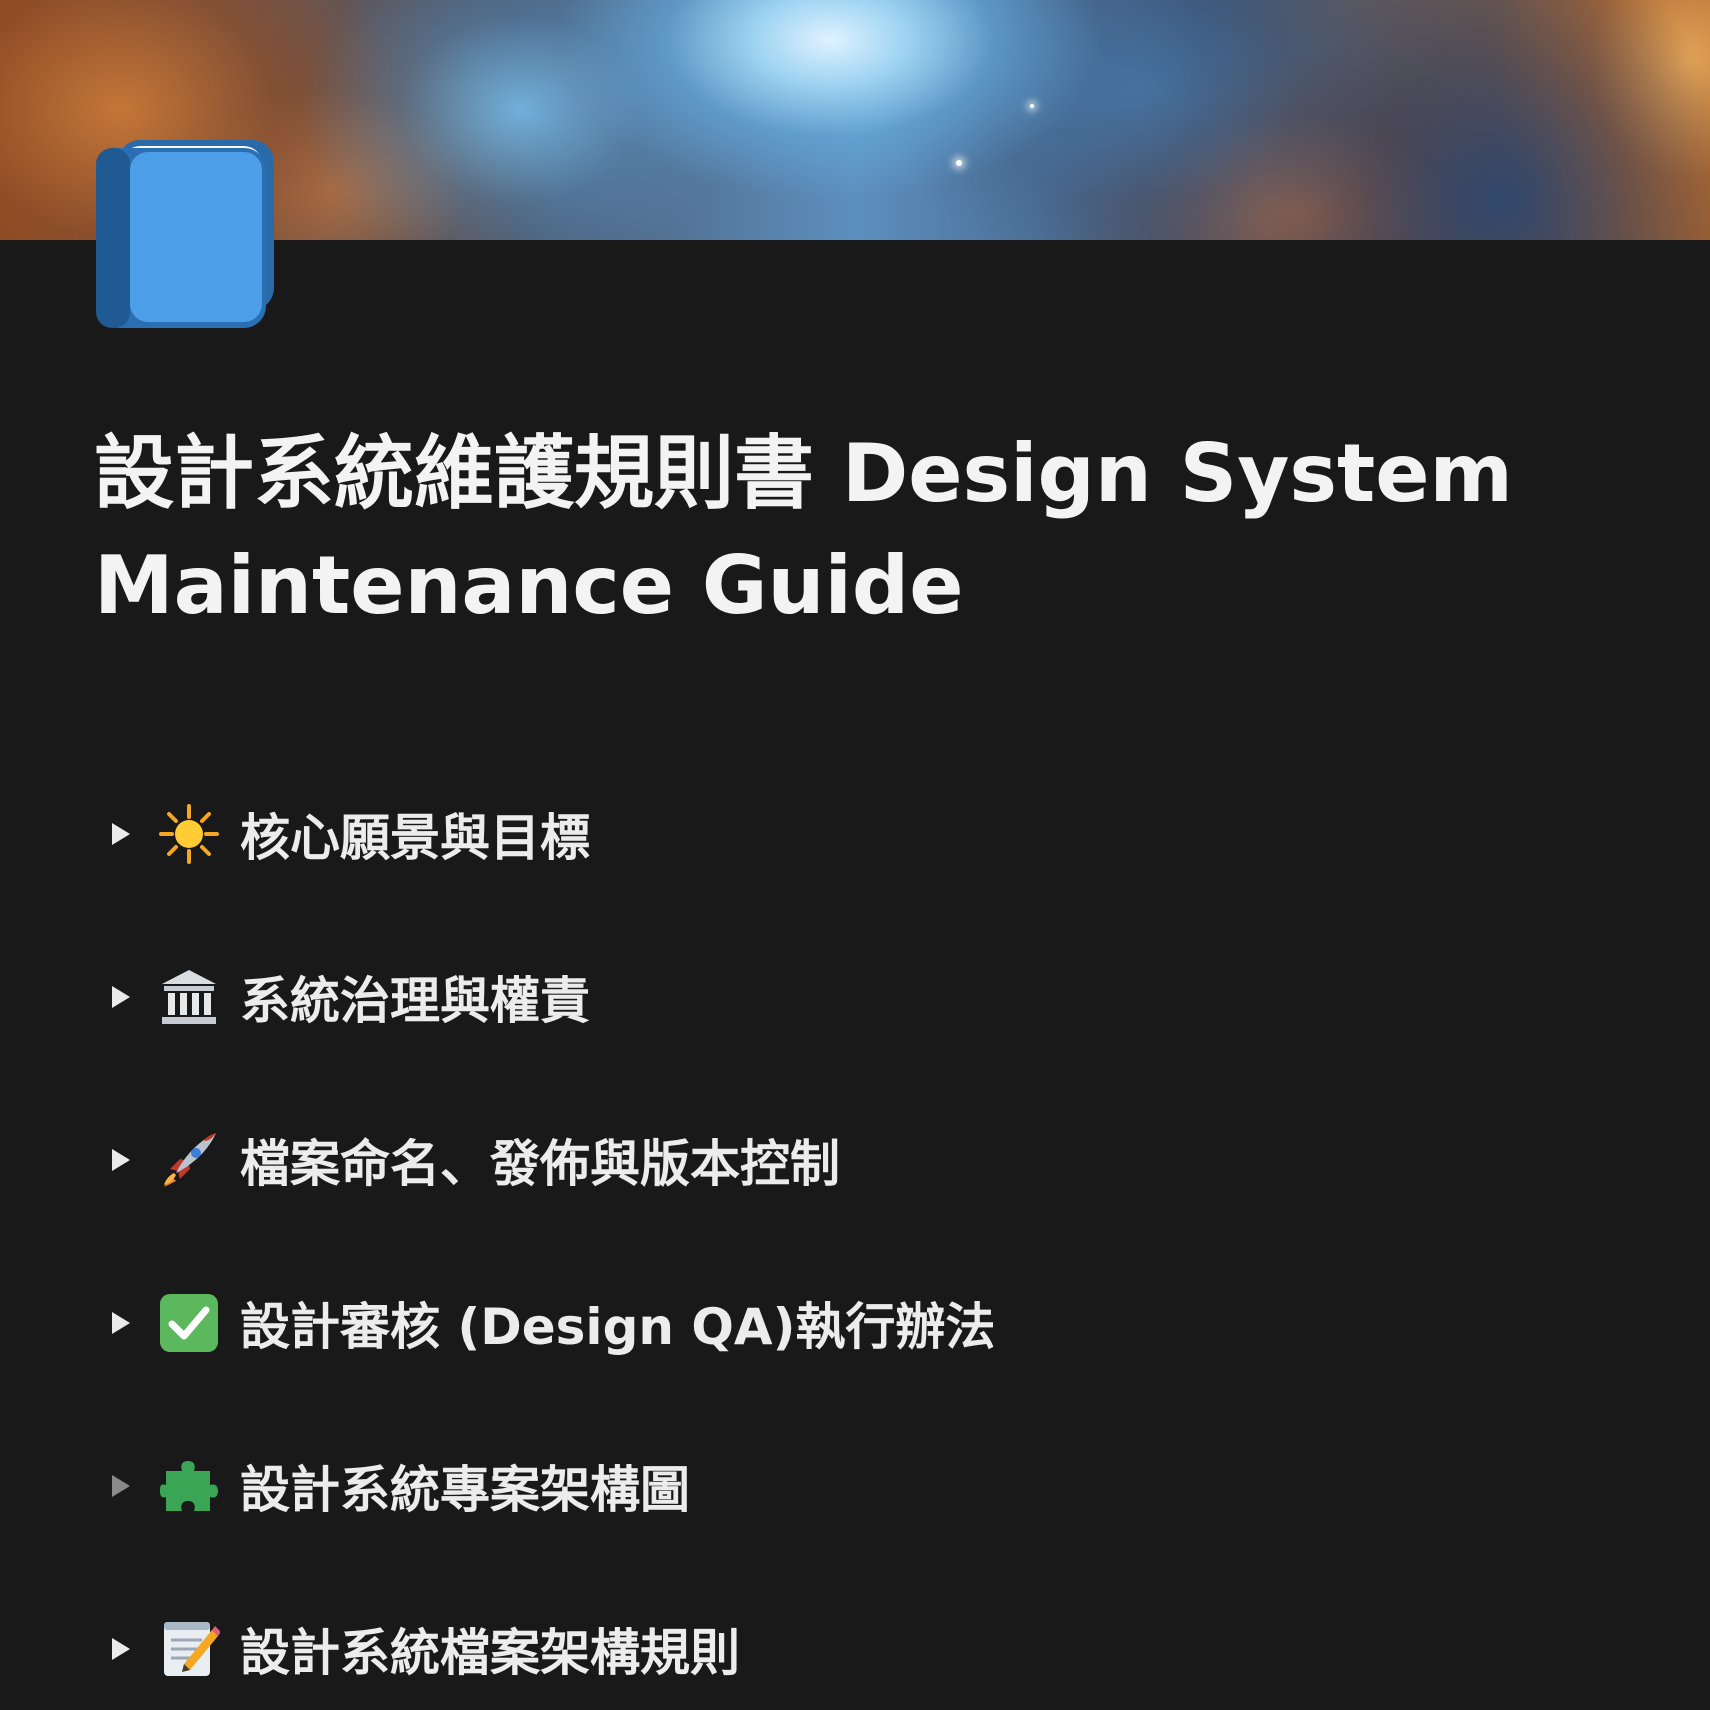 This screenshot has width=1710, height=1710. I want to click on sparkle-icon, so click(189, 834).